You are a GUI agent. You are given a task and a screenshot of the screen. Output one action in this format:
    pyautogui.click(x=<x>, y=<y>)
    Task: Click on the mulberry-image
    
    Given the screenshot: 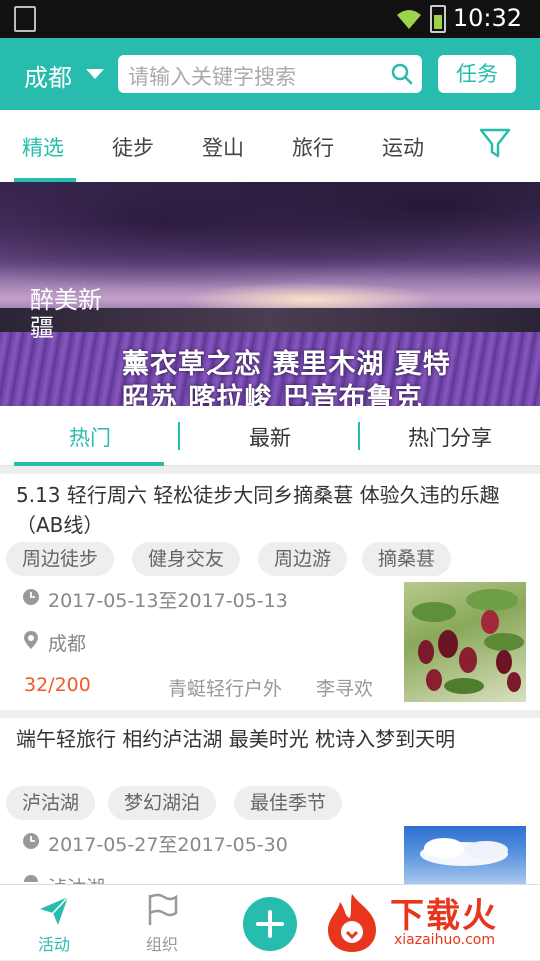 What is the action you would take?
    pyautogui.click(x=468, y=641)
    